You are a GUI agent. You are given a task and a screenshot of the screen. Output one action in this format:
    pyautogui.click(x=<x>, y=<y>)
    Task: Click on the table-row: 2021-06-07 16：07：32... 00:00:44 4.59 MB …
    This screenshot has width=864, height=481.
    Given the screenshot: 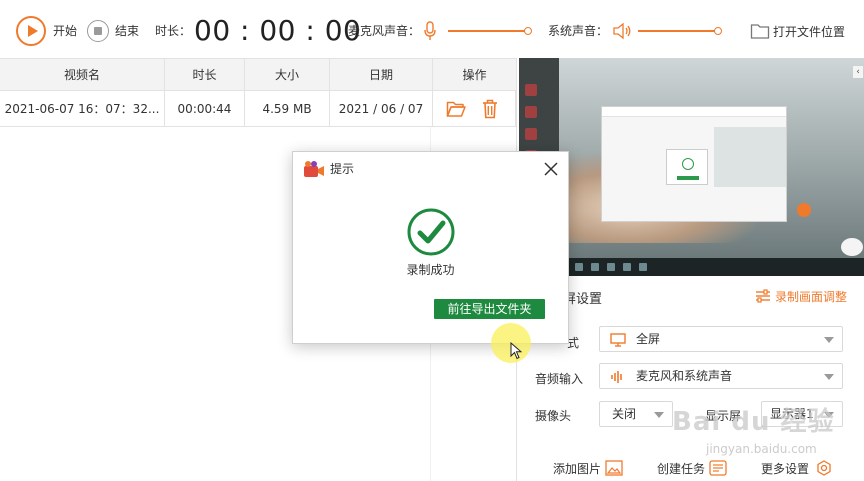 What is the action you would take?
    pyautogui.click(x=258, y=109)
    